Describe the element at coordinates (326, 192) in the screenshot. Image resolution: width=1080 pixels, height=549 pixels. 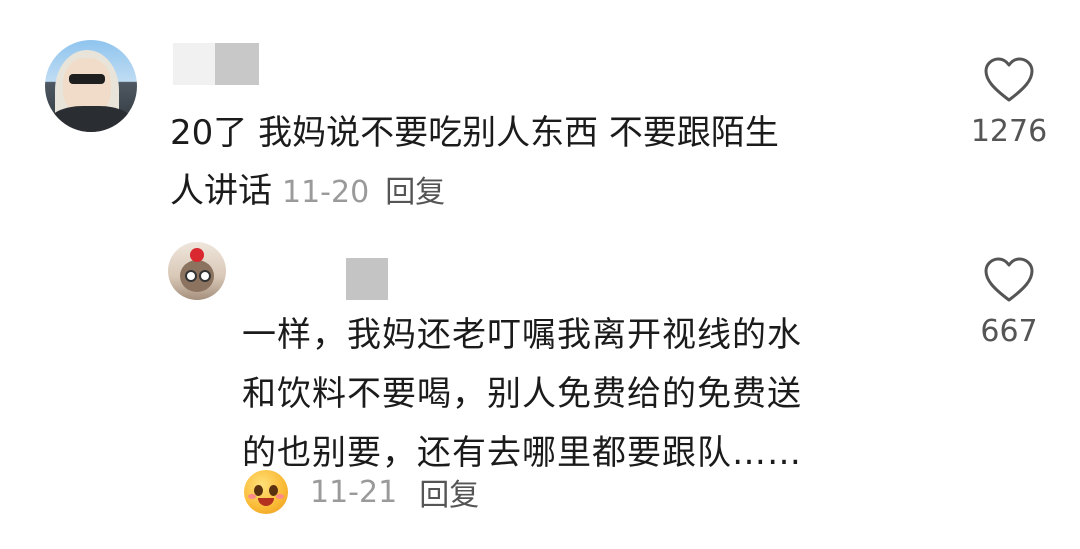
I see `comment-date: 11-20` at that location.